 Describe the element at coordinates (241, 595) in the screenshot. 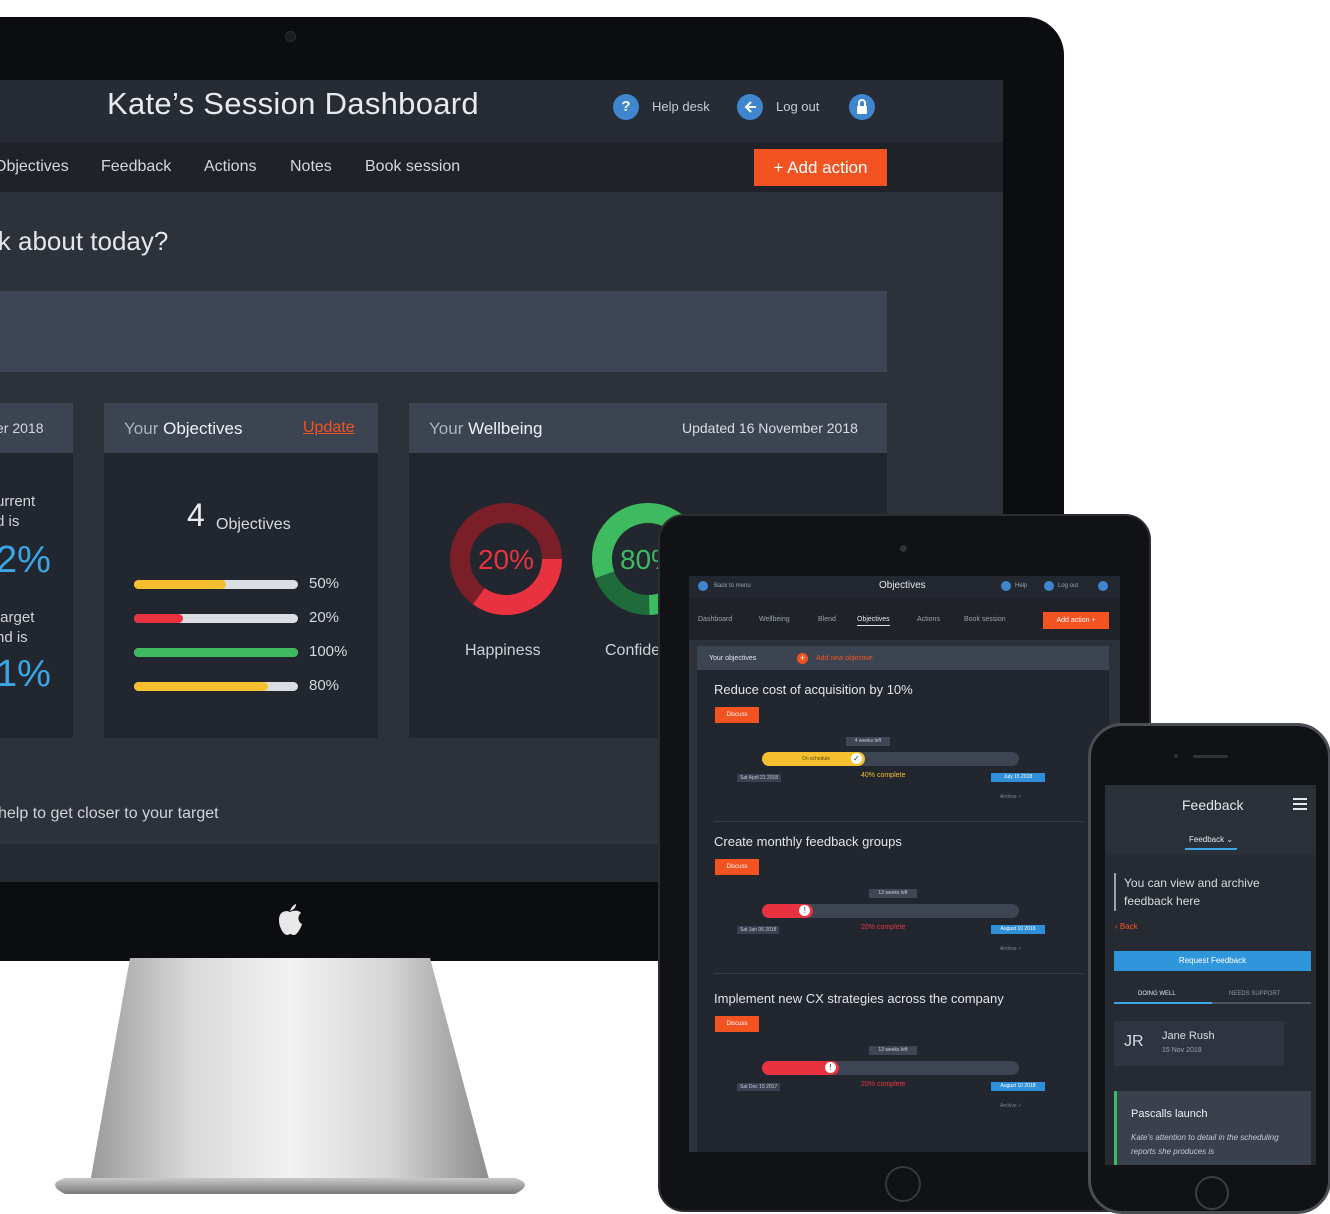

I see `objectives-card: 4 Objectives` at that location.